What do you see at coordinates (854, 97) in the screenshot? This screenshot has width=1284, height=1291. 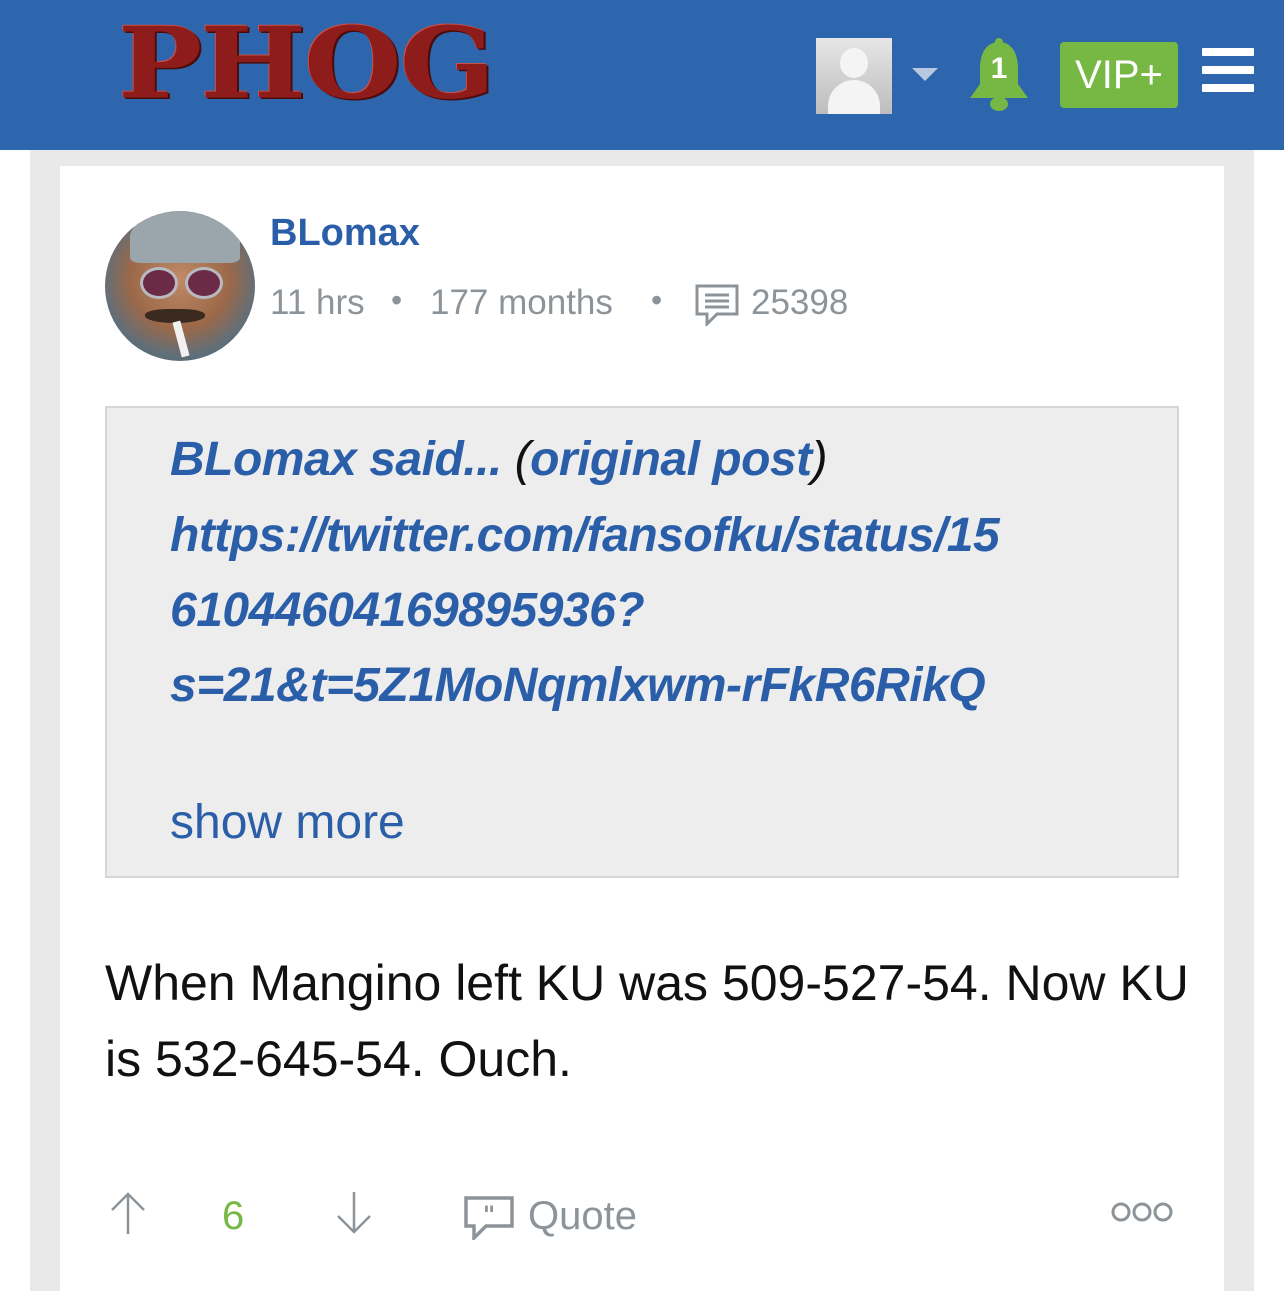 I see `avatar-body` at bounding box center [854, 97].